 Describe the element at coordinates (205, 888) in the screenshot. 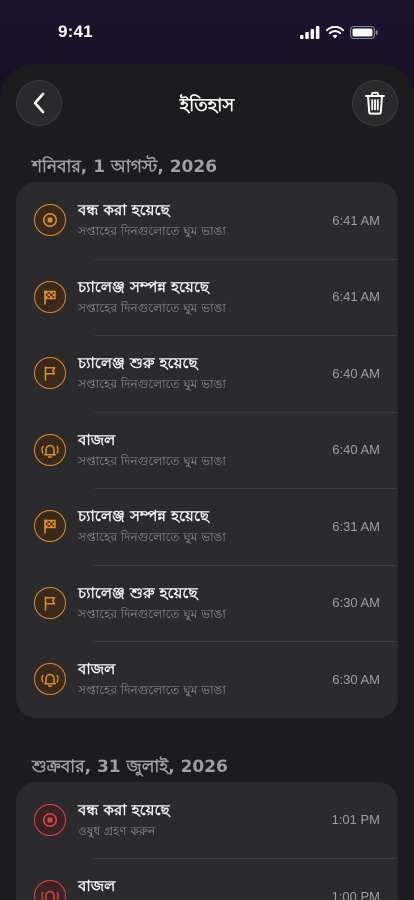

I see `row-text: বাজলওষুধ গ্রহণ করুন` at that location.